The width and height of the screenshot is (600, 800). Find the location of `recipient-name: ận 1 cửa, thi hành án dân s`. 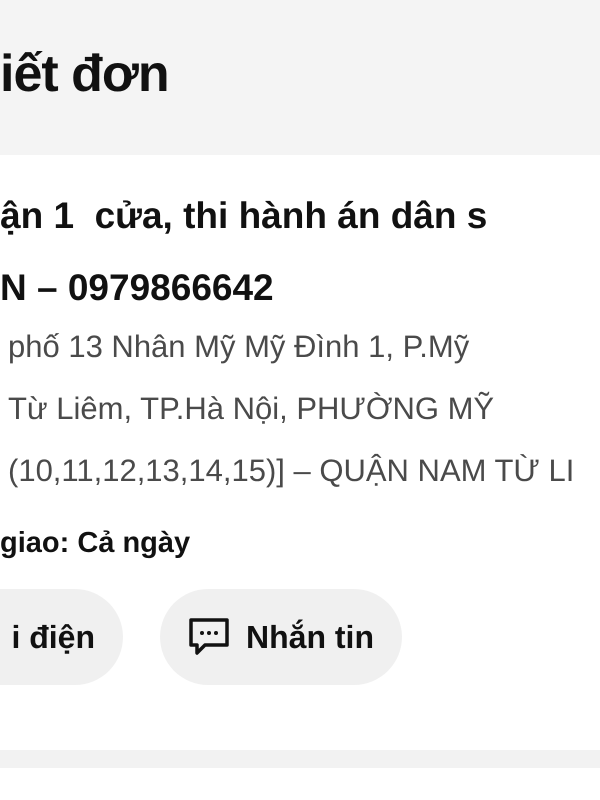

recipient-name: ận 1 cửa, thi hành án dân s is located at coordinates (244, 216).